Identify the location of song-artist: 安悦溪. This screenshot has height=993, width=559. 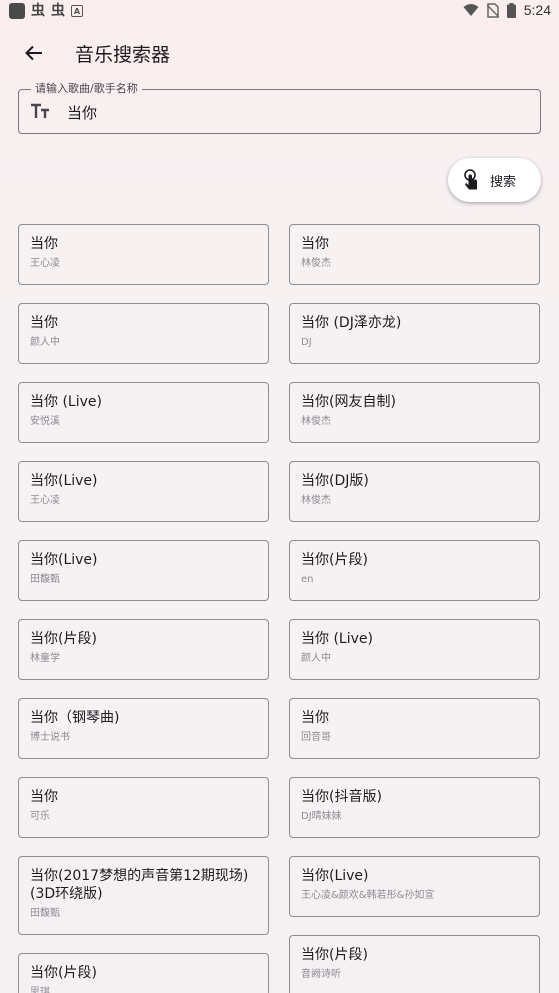
(45, 421).